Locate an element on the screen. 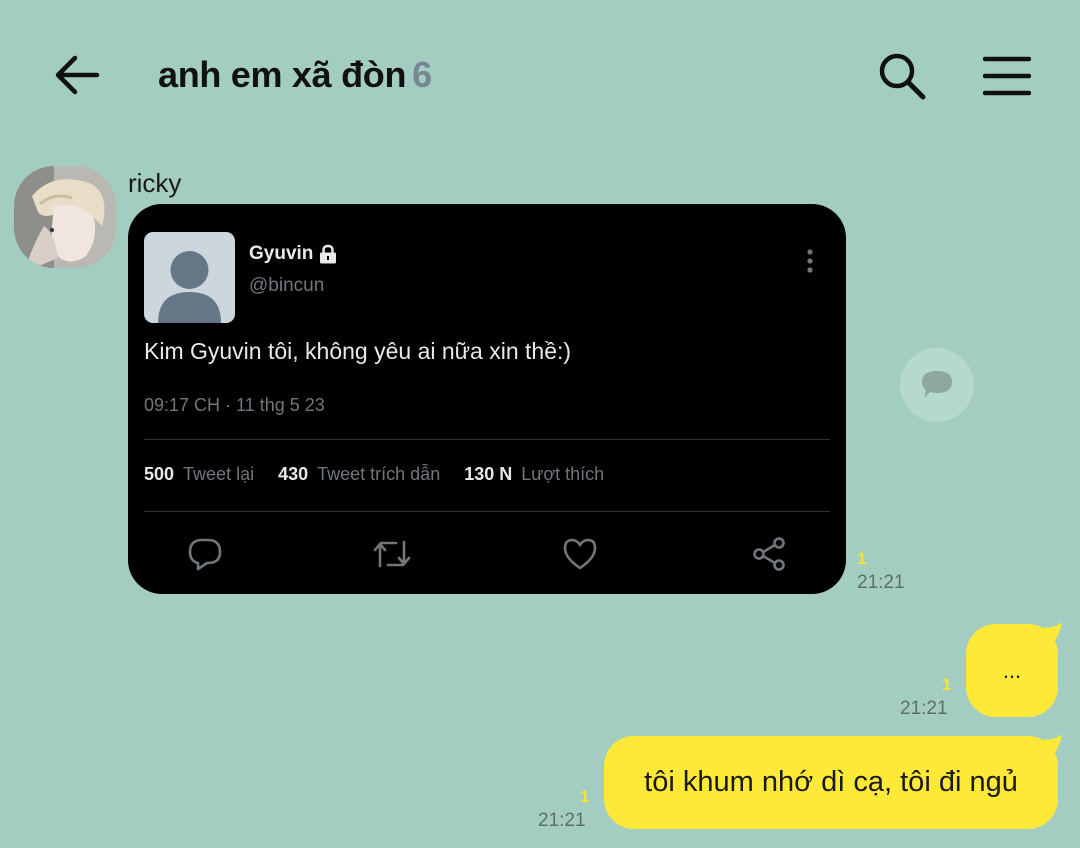  tweet-author-name: Gyuvin is located at coordinates (293, 254).